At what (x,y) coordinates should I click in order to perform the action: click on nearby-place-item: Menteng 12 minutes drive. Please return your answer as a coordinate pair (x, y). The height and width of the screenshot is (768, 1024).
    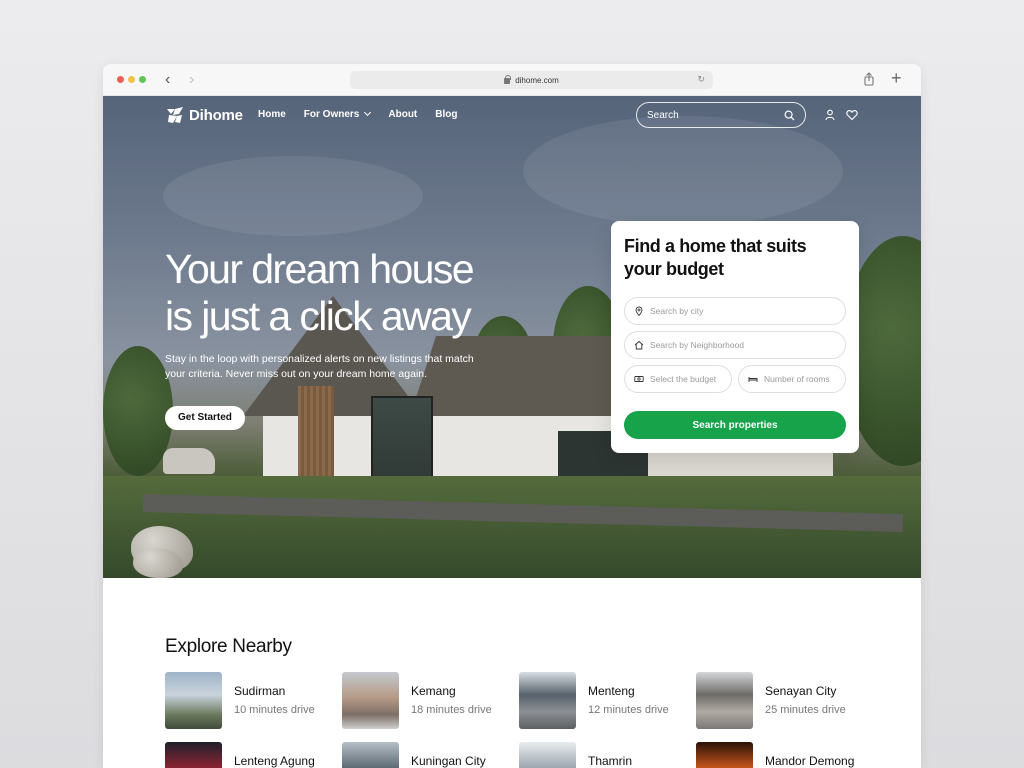
    Looking at the image, I should click on (604, 702).